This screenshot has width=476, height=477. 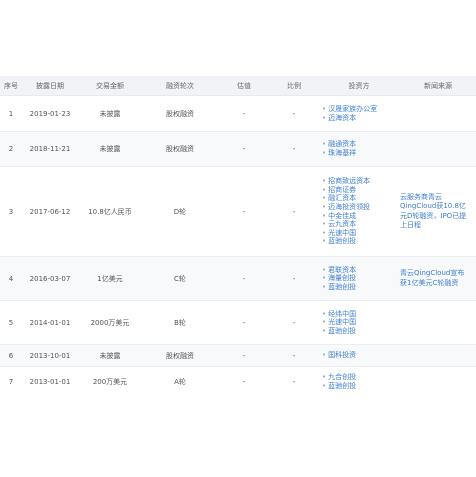 I want to click on table-row: 1 2019-01-23 未披露 股权融资 - - • 汉晟家族办公室 • 迈海资本, so click(x=238, y=113).